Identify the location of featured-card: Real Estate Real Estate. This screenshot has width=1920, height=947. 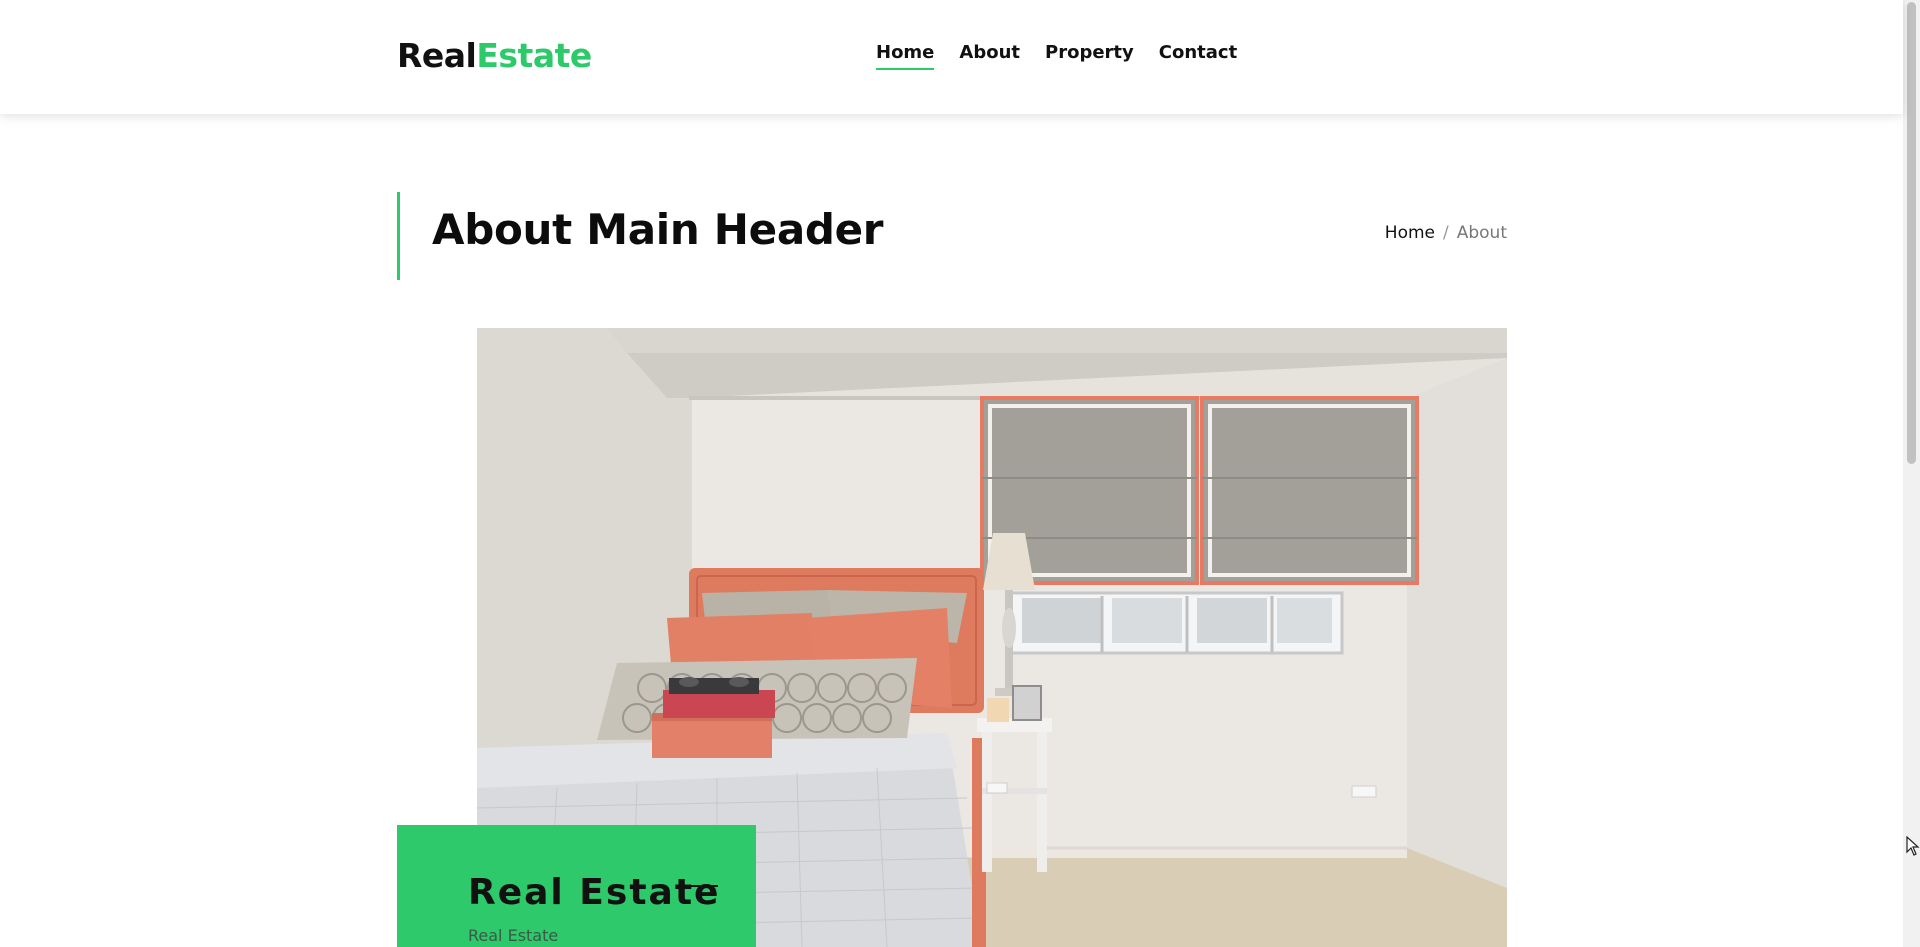
(576, 886).